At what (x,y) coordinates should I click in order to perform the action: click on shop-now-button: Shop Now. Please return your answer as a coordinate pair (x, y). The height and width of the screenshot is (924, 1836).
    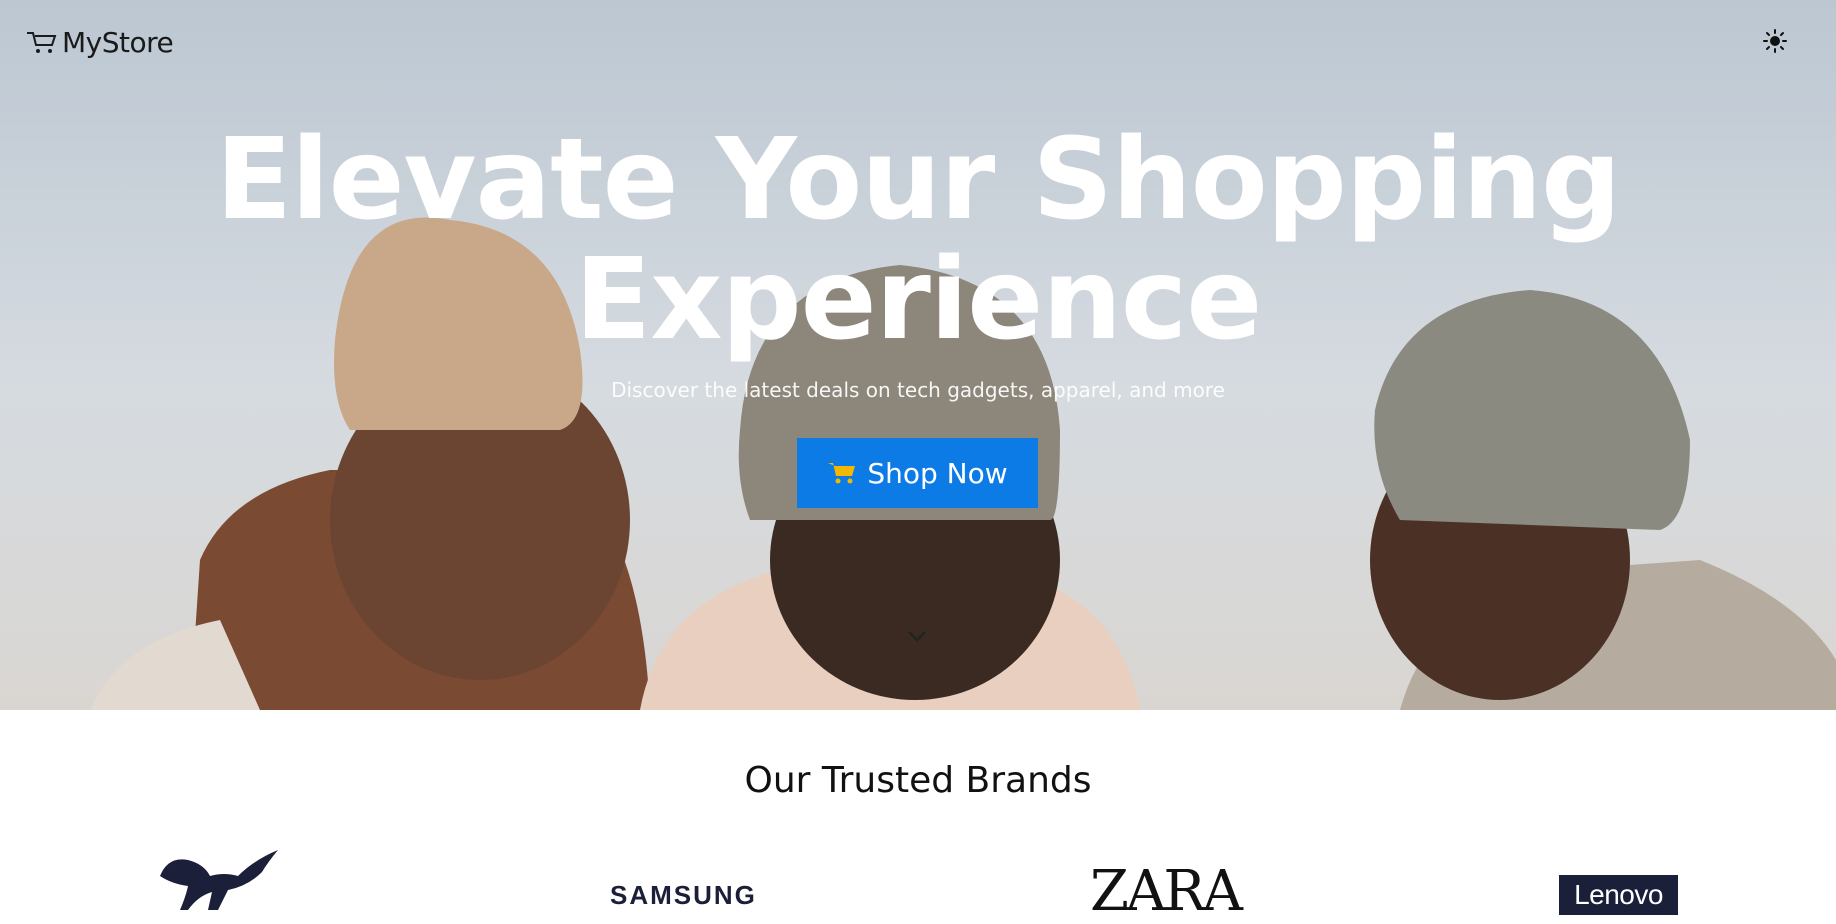
    Looking at the image, I should click on (917, 473).